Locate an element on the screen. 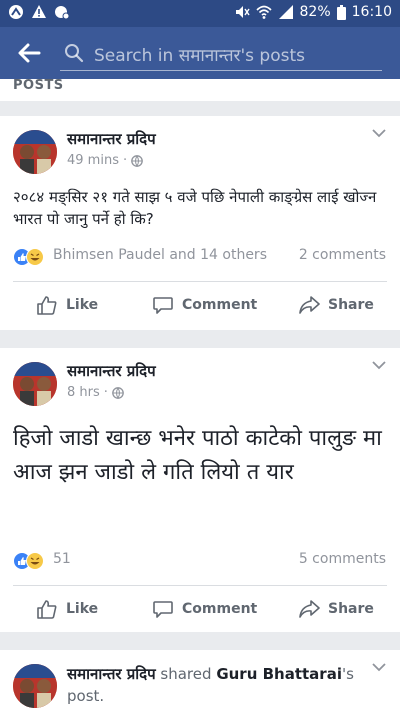 The width and height of the screenshot is (400, 711). shared-author: Guru Bhattarai is located at coordinates (279, 674).